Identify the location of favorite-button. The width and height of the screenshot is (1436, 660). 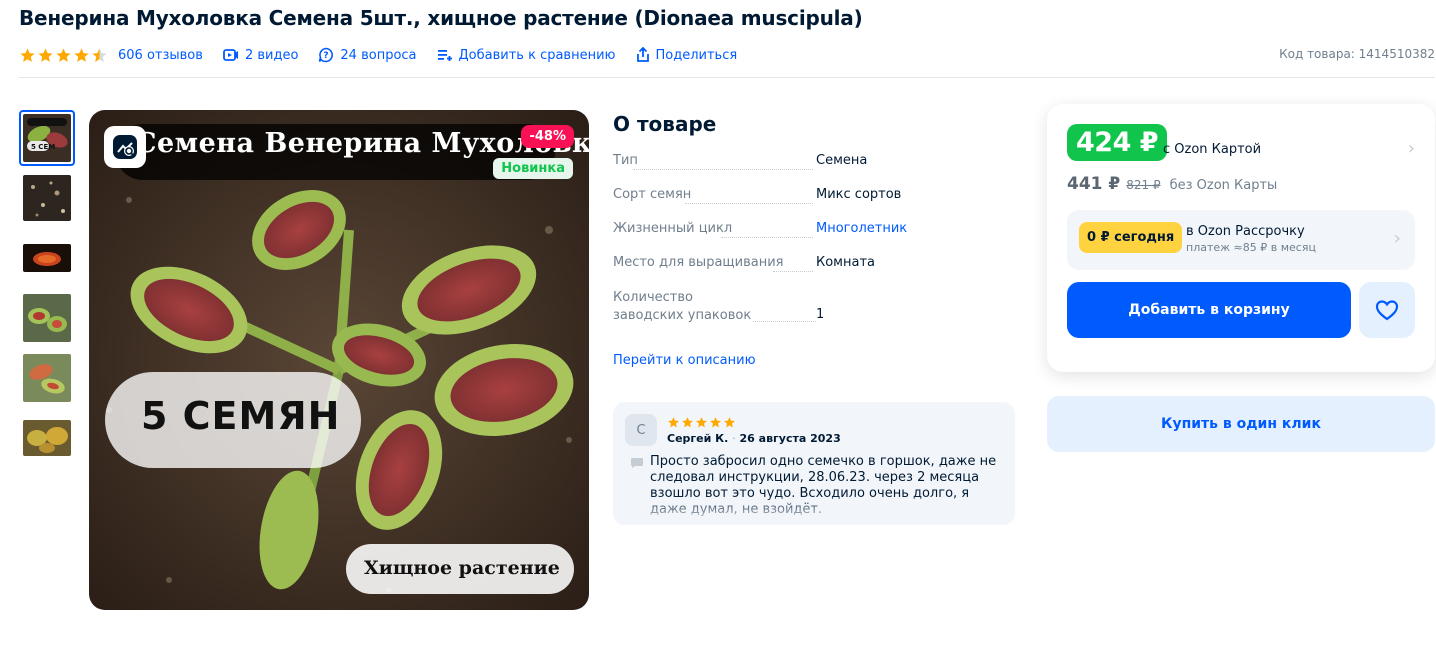
(1387, 310).